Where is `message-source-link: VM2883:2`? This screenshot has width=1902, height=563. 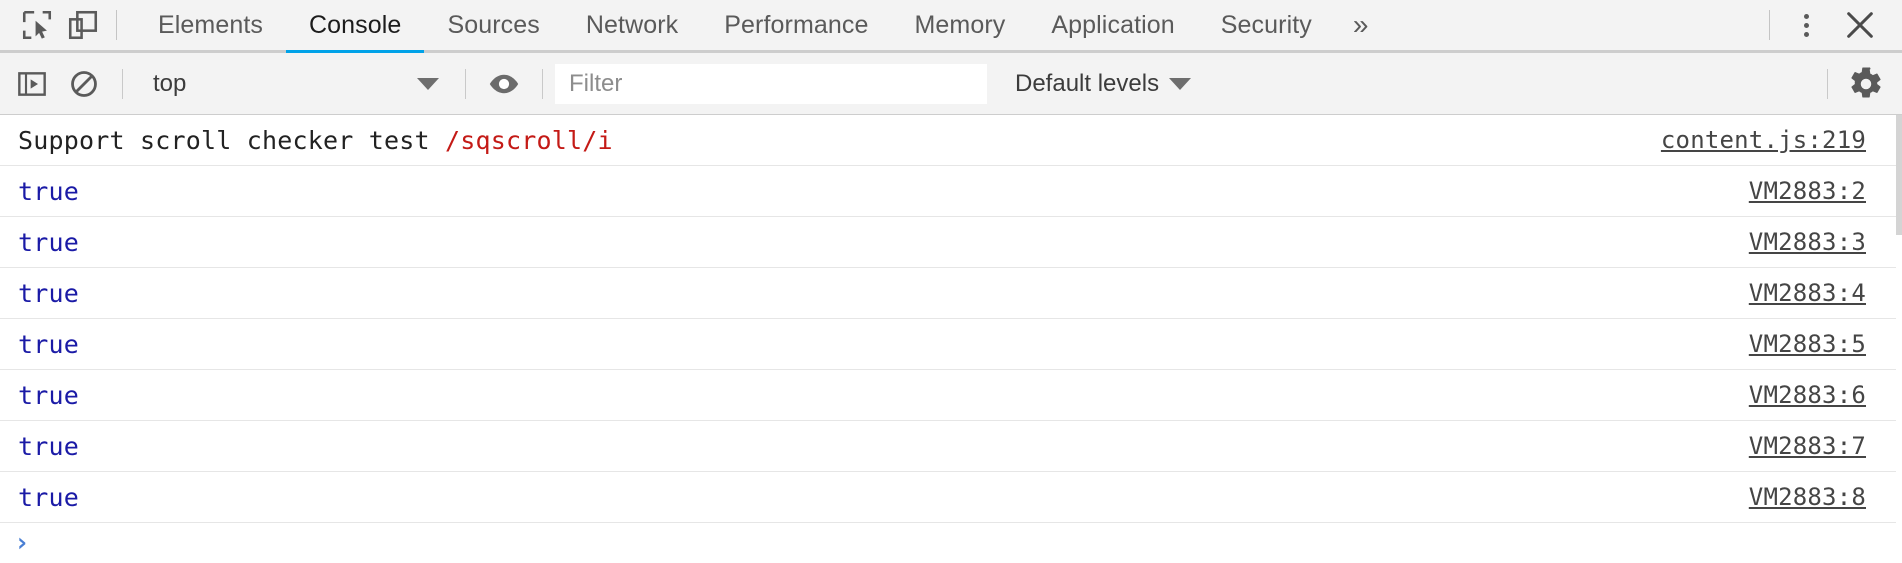
message-source-link: VM2883:2 is located at coordinates (1807, 191).